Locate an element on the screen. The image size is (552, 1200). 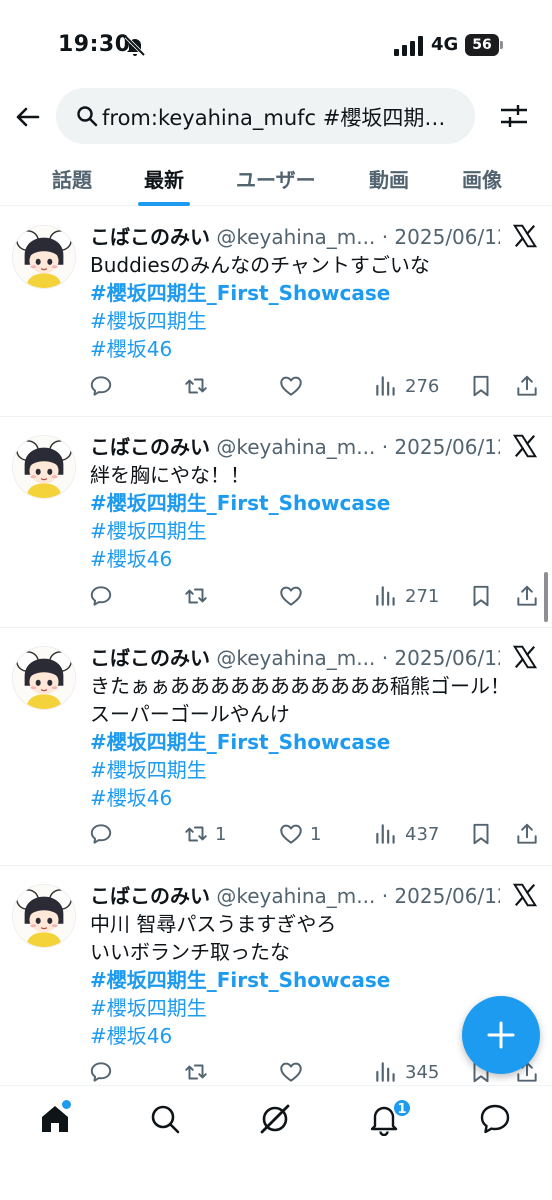
battery-indicator: 56 is located at coordinates (484, 45).